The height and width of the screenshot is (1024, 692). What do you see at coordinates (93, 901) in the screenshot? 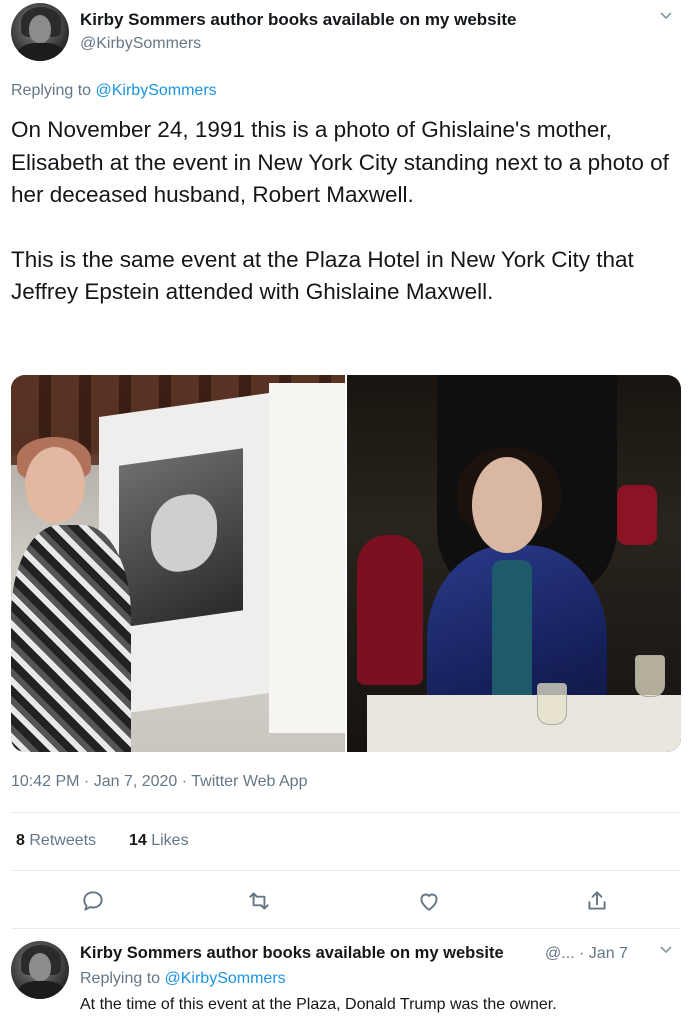
I see `reply-icon` at bounding box center [93, 901].